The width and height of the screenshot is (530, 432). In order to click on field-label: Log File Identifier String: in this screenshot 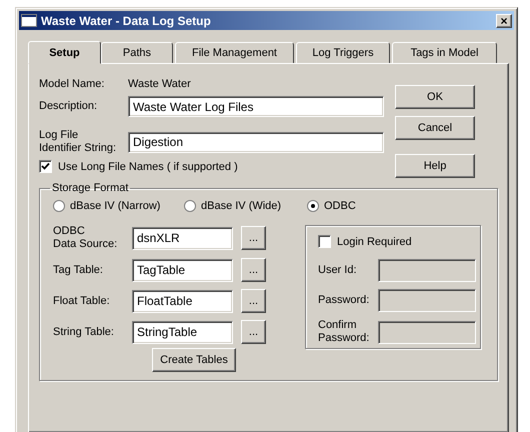, I will do `click(78, 142)`.